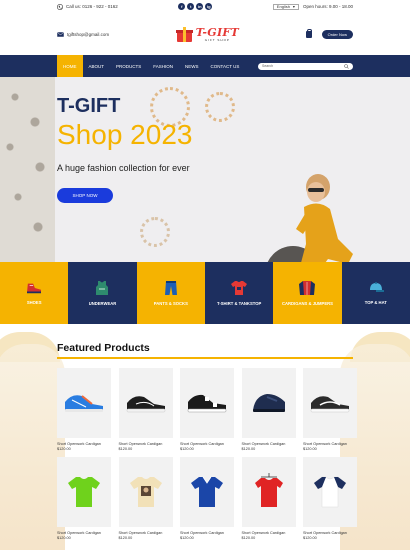  Describe the element at coordinates (128, 66) in the screenshot. I see `nav-item-products: PRODUCTS` at that location.